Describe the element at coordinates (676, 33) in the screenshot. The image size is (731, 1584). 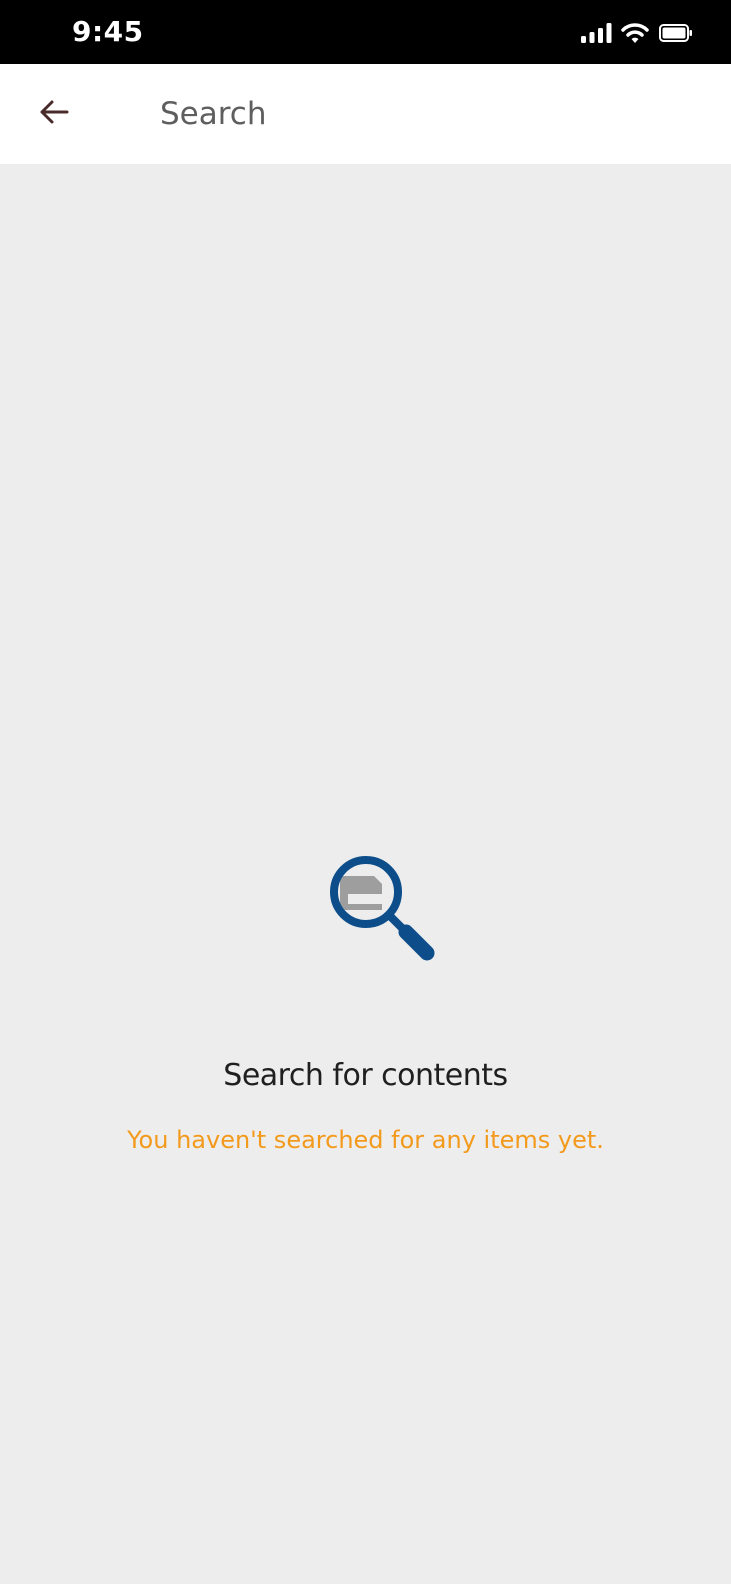
I see `battery-icon` at that location.